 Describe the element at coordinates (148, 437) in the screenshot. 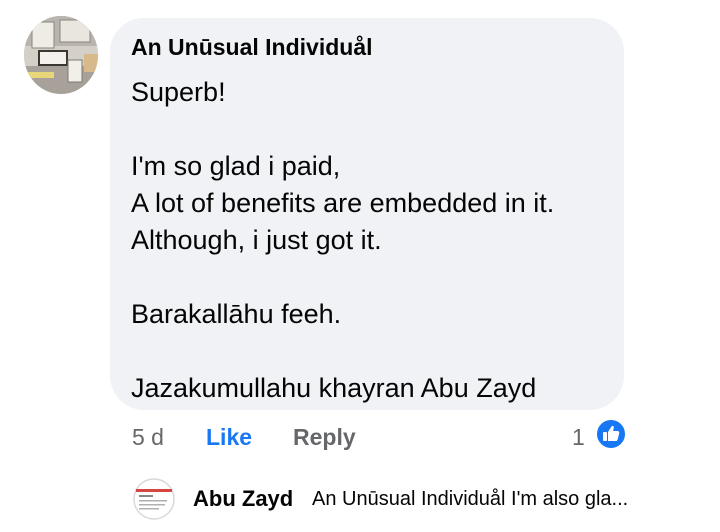

I see `comment-age: 5 d` at that location.